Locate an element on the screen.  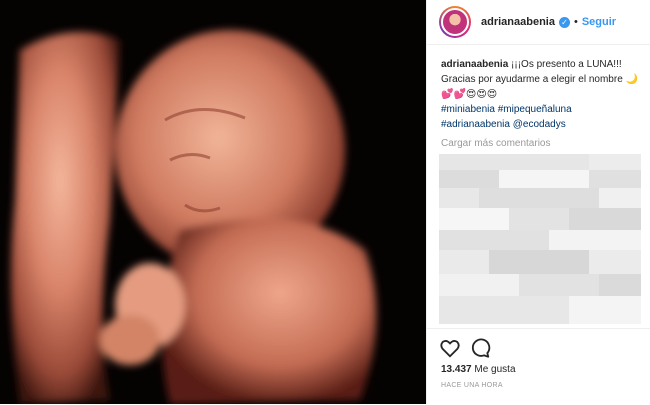
avatar-image is located at coordinates (455, 22).